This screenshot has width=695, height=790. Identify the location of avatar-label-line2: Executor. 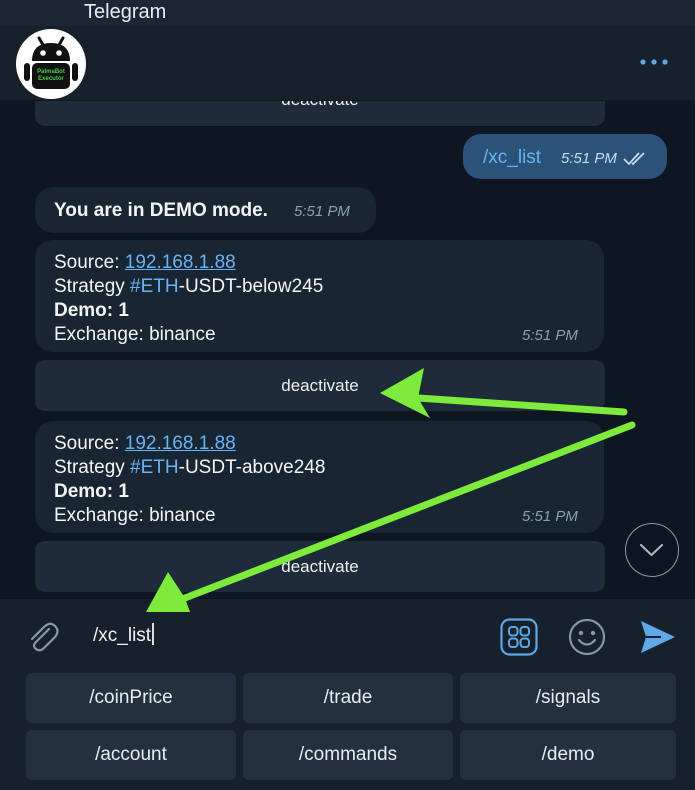
(51, 79).